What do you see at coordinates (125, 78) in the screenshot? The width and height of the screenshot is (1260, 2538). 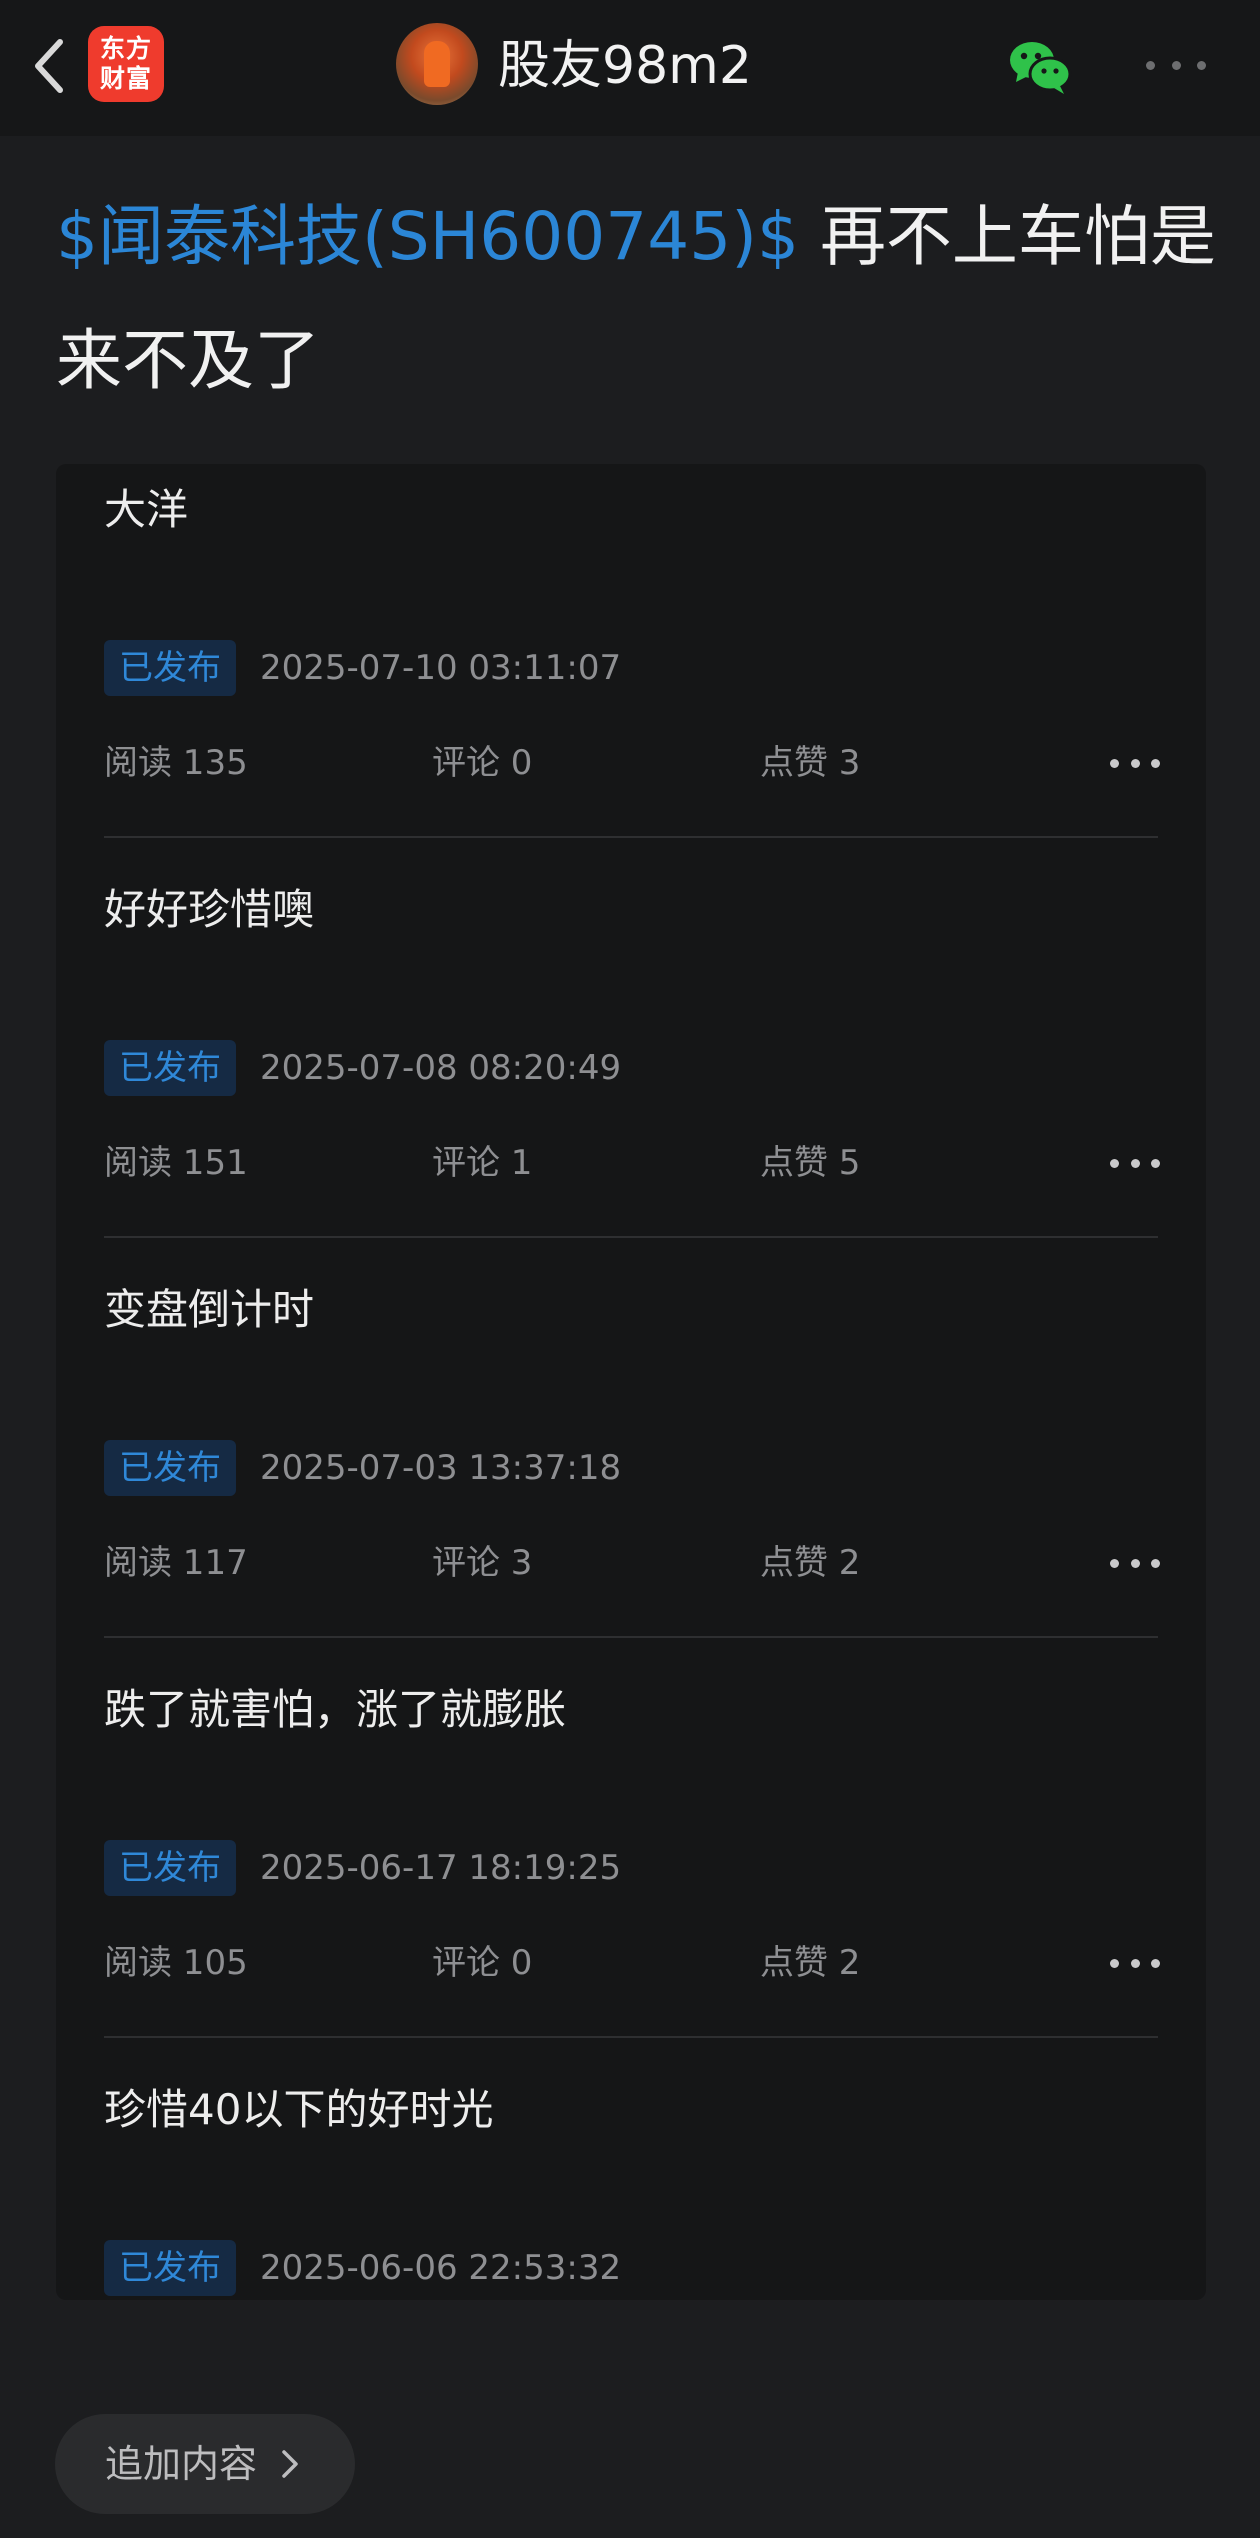 I see `logo-line-2: 财富` at bounding box center [125, 78].